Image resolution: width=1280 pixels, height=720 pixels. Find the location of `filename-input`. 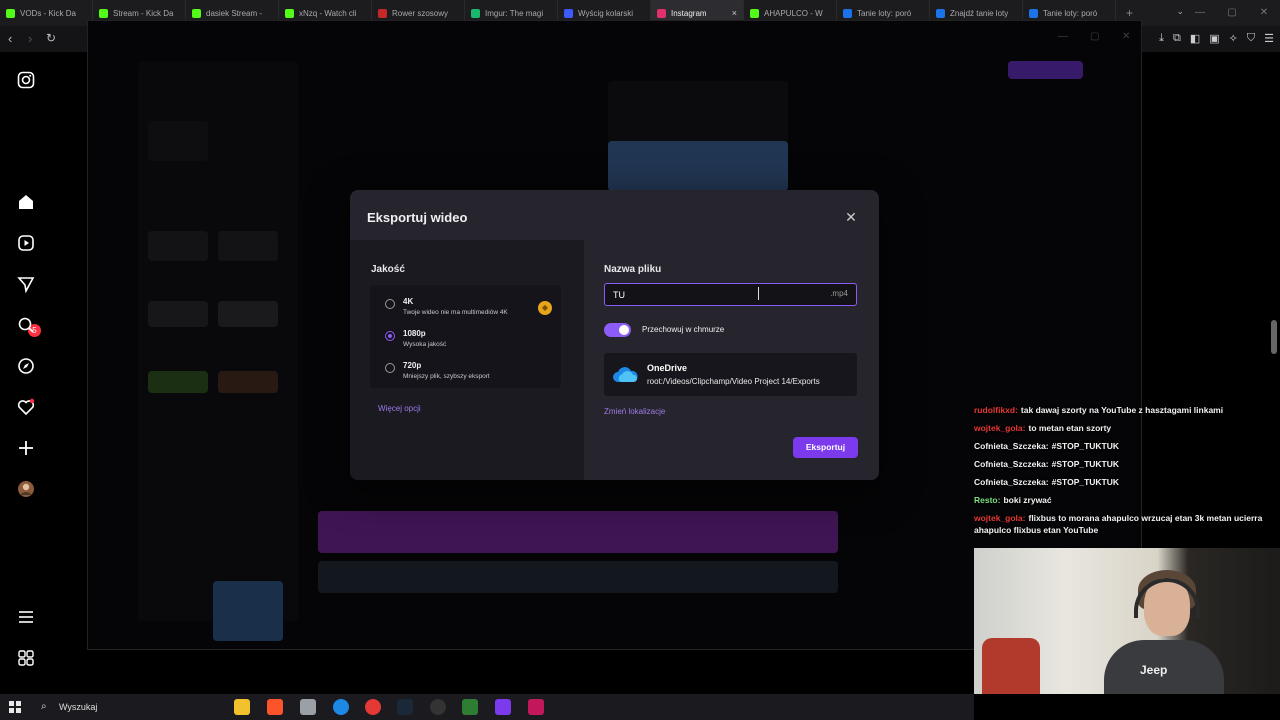

filename-input is located at coordinates (708, 295).